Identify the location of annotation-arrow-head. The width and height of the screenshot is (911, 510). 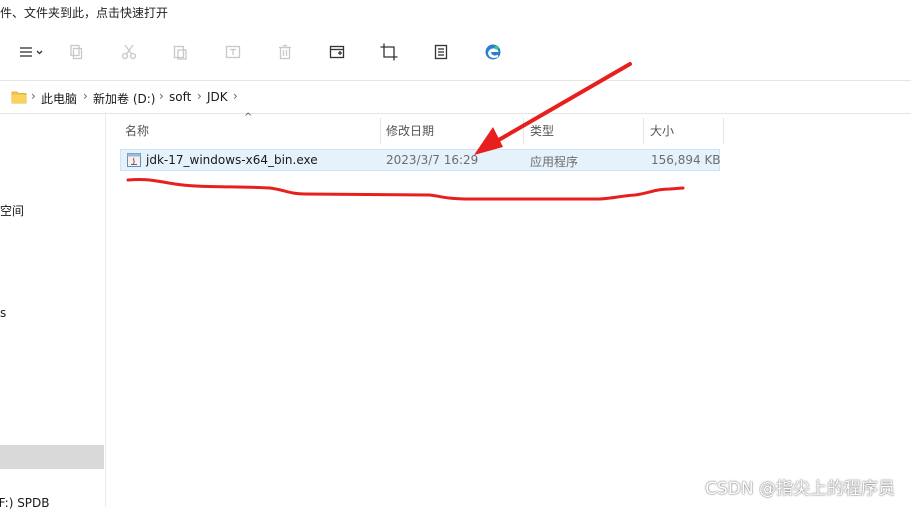
(488, 141).